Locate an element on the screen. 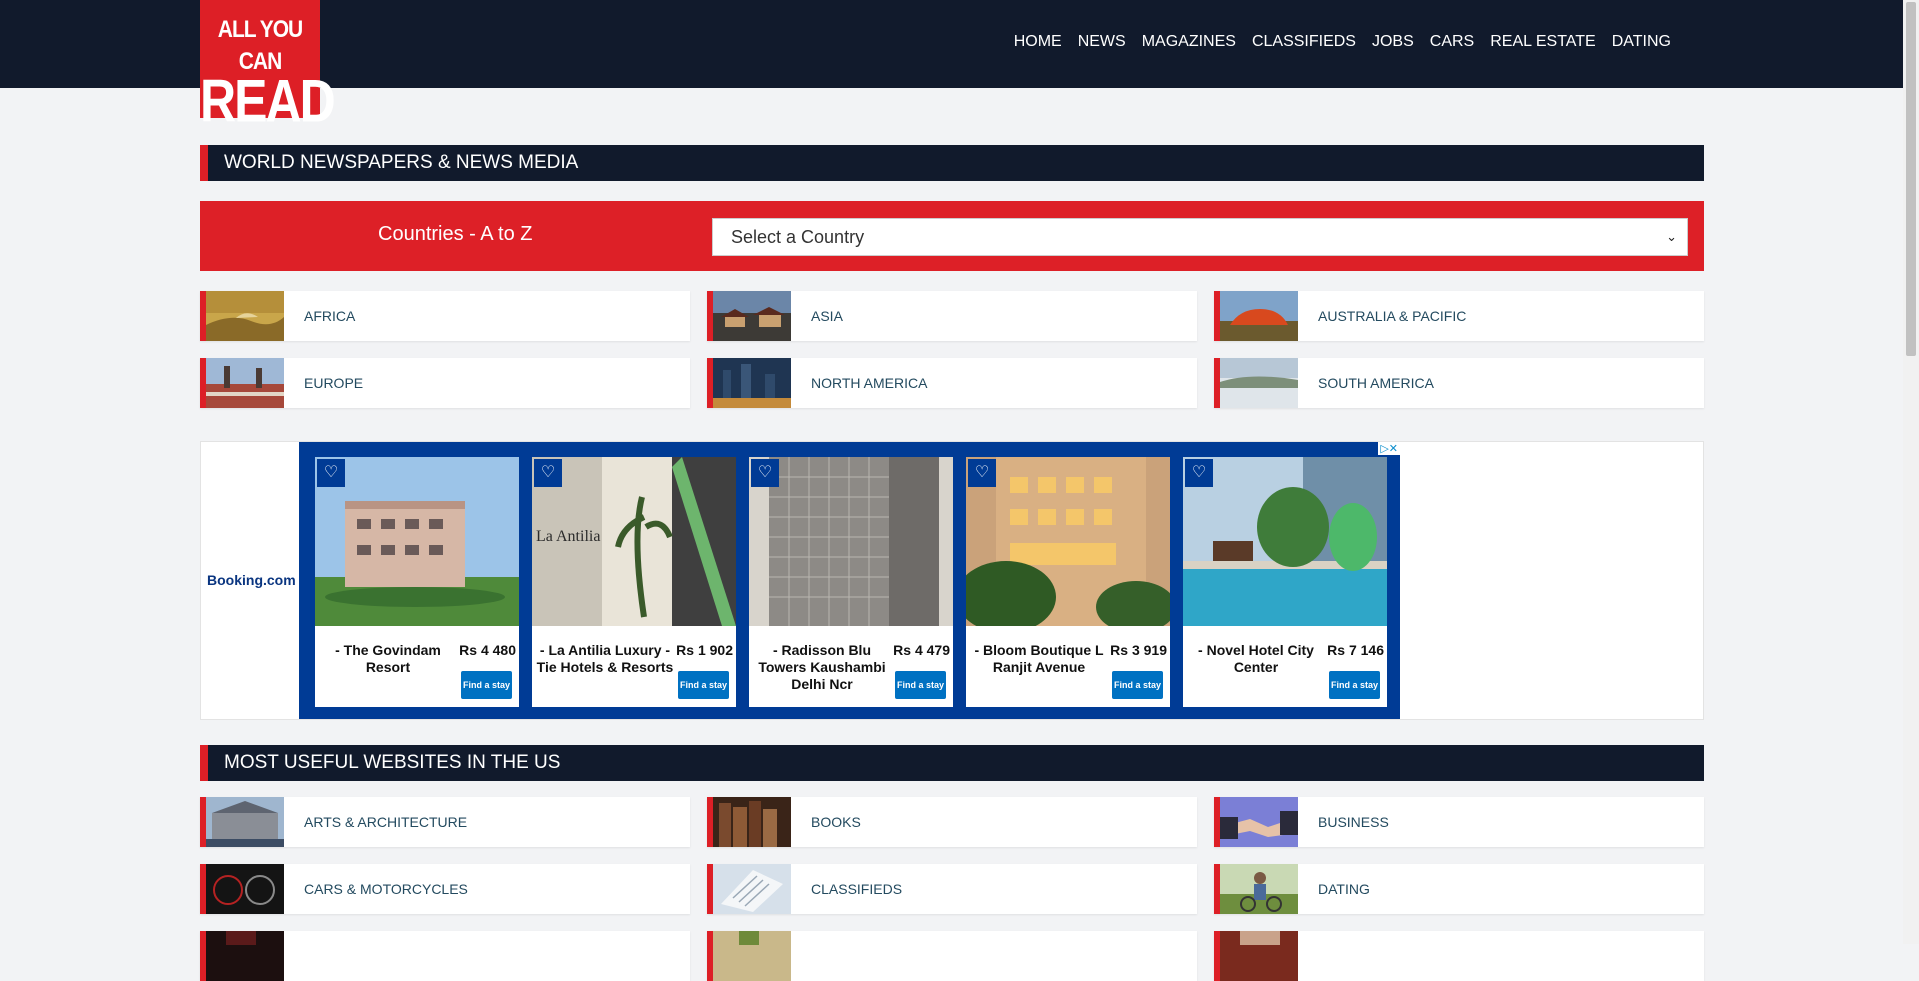 The width and height of the screenshot is (1919, 981). category-card-classifieds: CLASSIFIEDS is located at coordinates (952, 889).